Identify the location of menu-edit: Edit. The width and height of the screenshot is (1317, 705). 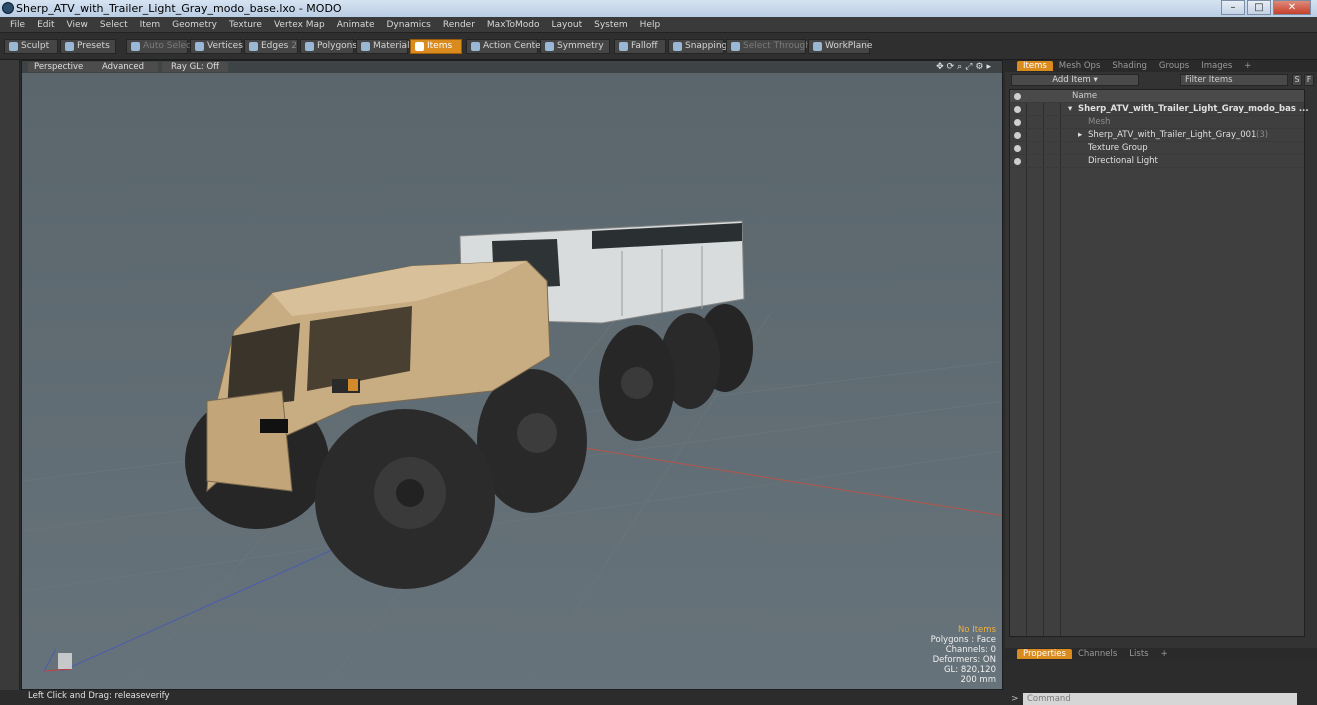
(45, 25).